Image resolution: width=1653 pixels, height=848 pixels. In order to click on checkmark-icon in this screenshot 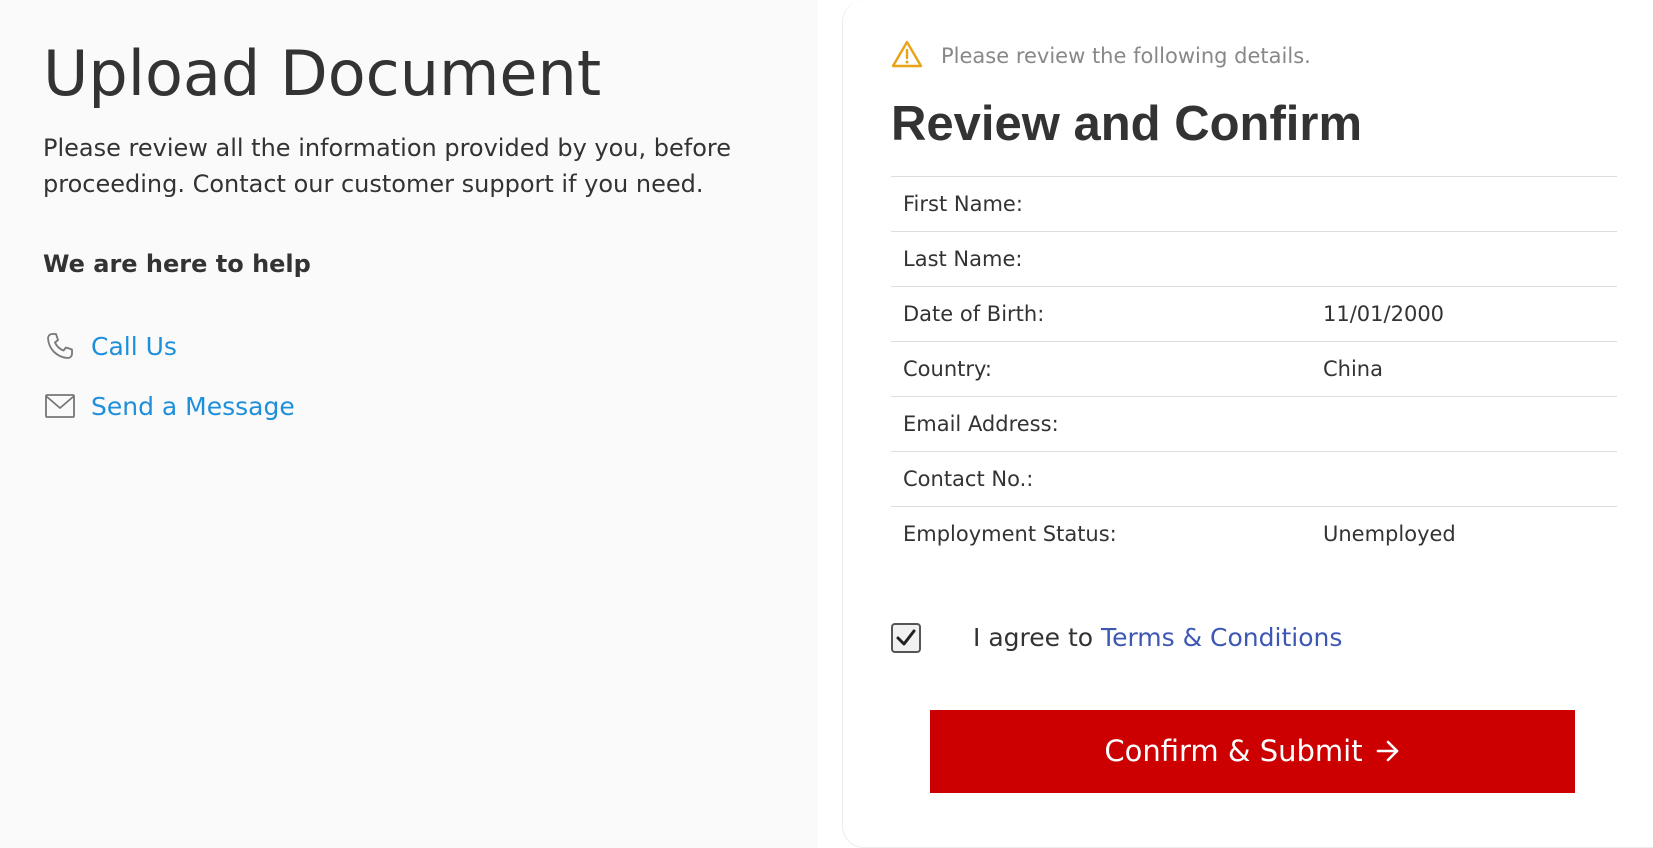, I will do `click(906, 637)`.